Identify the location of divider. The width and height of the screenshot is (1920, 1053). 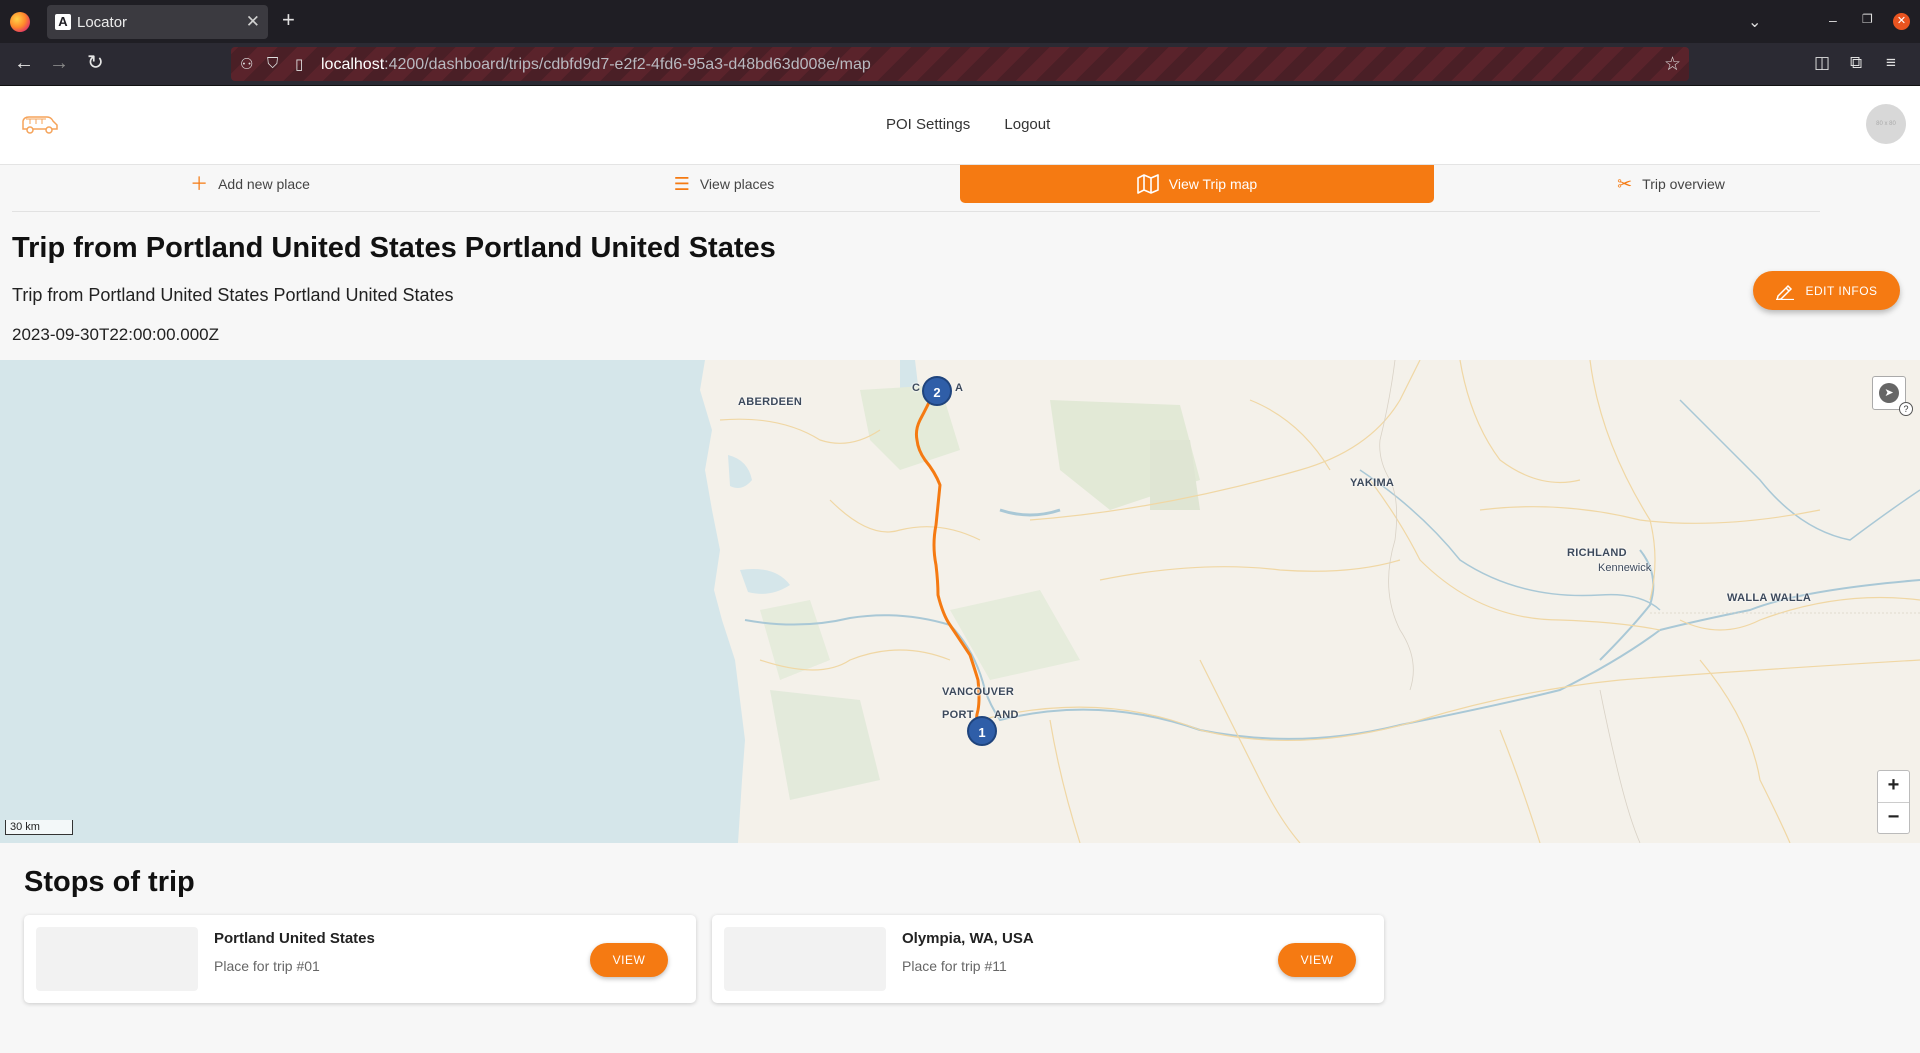
(916, 211).